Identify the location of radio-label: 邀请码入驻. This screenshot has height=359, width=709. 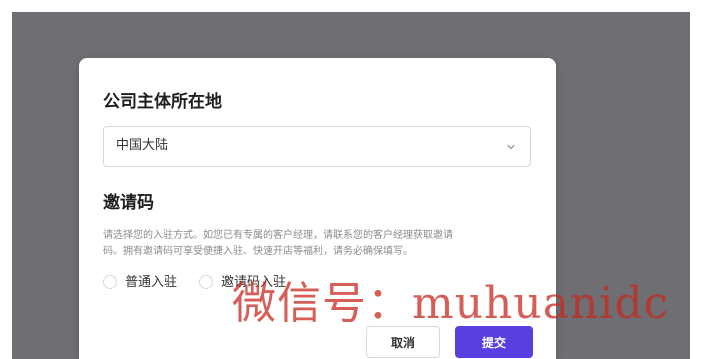
(254, 282).